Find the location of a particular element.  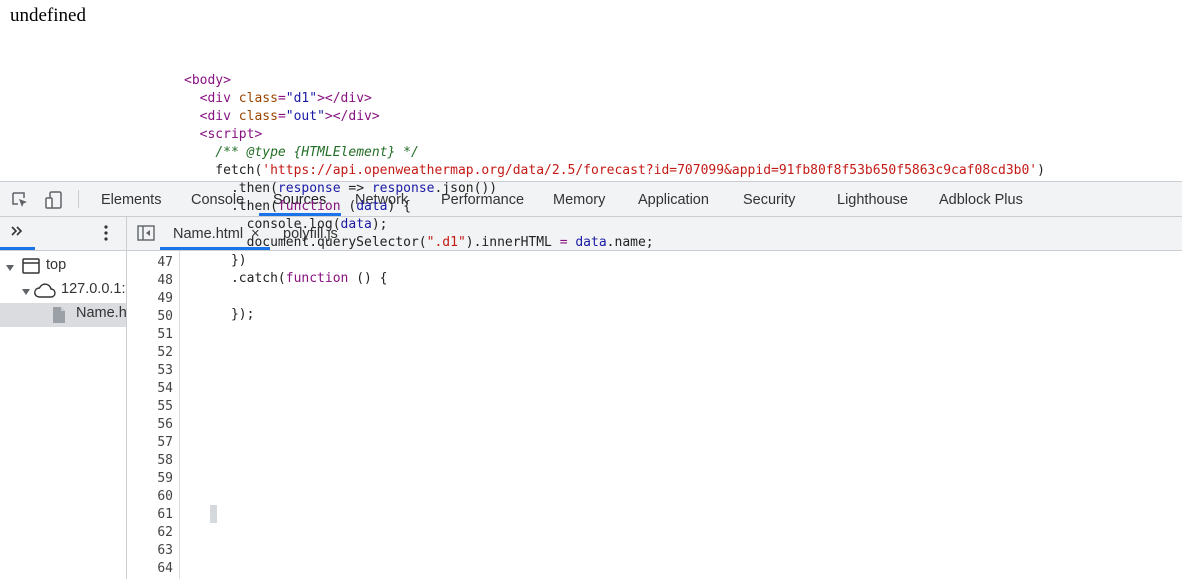

tab-memory: Memory is located at coordinates (579, 199).